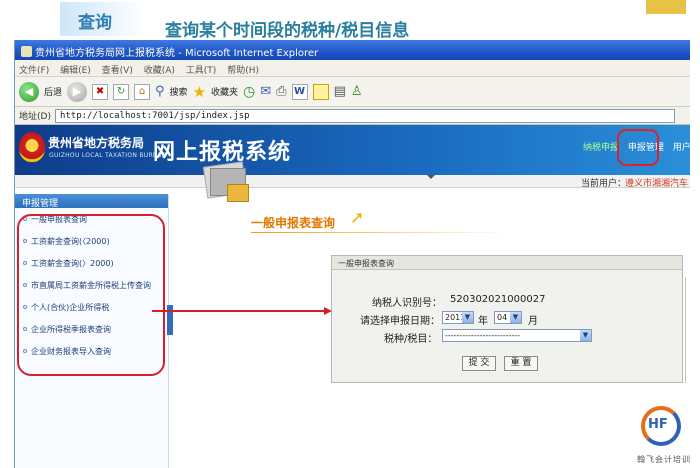 The height and width of the screenshot is (468, 700). What do you see at coordinates (638, 147) in the screenshot?
I see `highlight-circle-nav` at bounding box center [638, 147].